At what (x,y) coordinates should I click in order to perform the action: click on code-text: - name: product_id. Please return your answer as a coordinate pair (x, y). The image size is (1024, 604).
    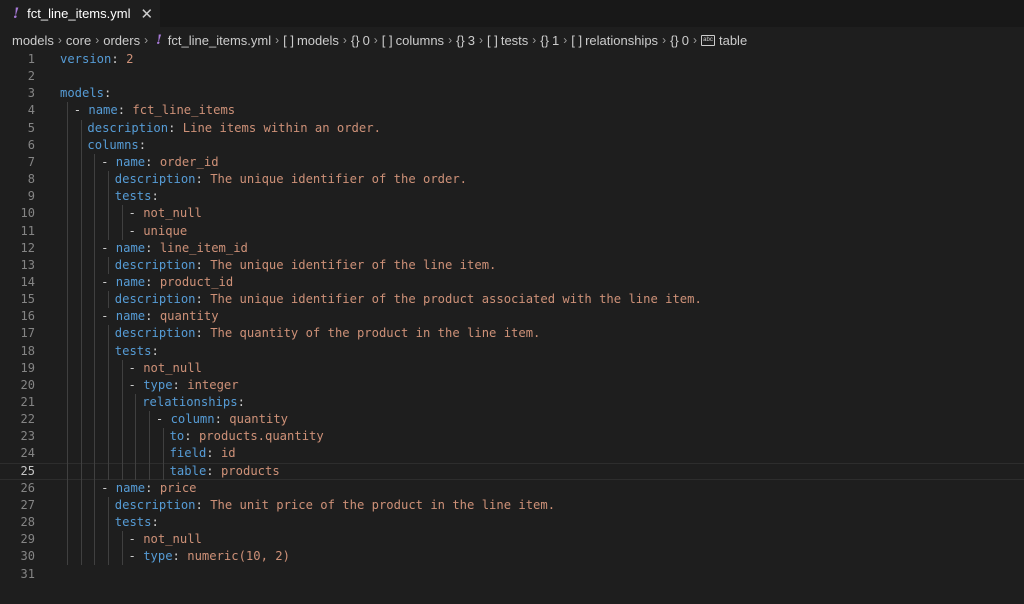
    Looking at the image, I should click on (167, 281).